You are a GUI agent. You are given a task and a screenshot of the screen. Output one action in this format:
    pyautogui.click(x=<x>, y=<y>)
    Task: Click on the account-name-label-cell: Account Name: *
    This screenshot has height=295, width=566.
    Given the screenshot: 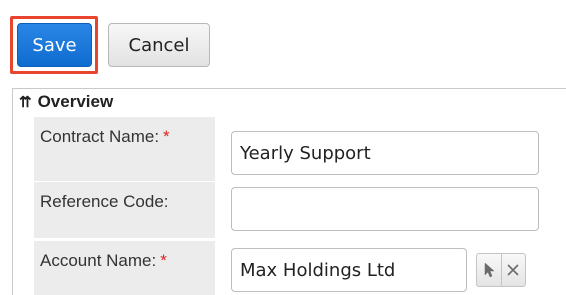 What is the action you would take?
    pyautogui.click(x=124, y=268)
    